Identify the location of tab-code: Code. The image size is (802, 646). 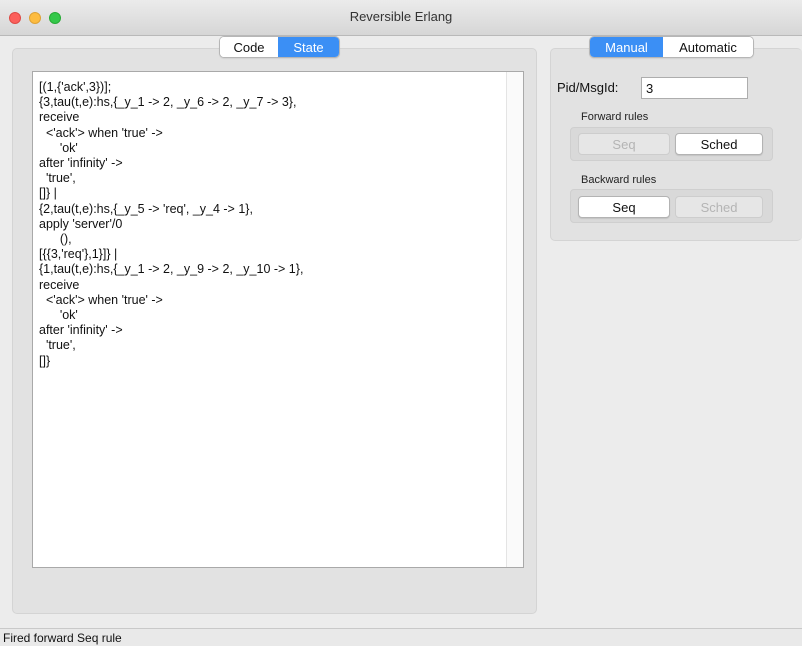
(249, 47).